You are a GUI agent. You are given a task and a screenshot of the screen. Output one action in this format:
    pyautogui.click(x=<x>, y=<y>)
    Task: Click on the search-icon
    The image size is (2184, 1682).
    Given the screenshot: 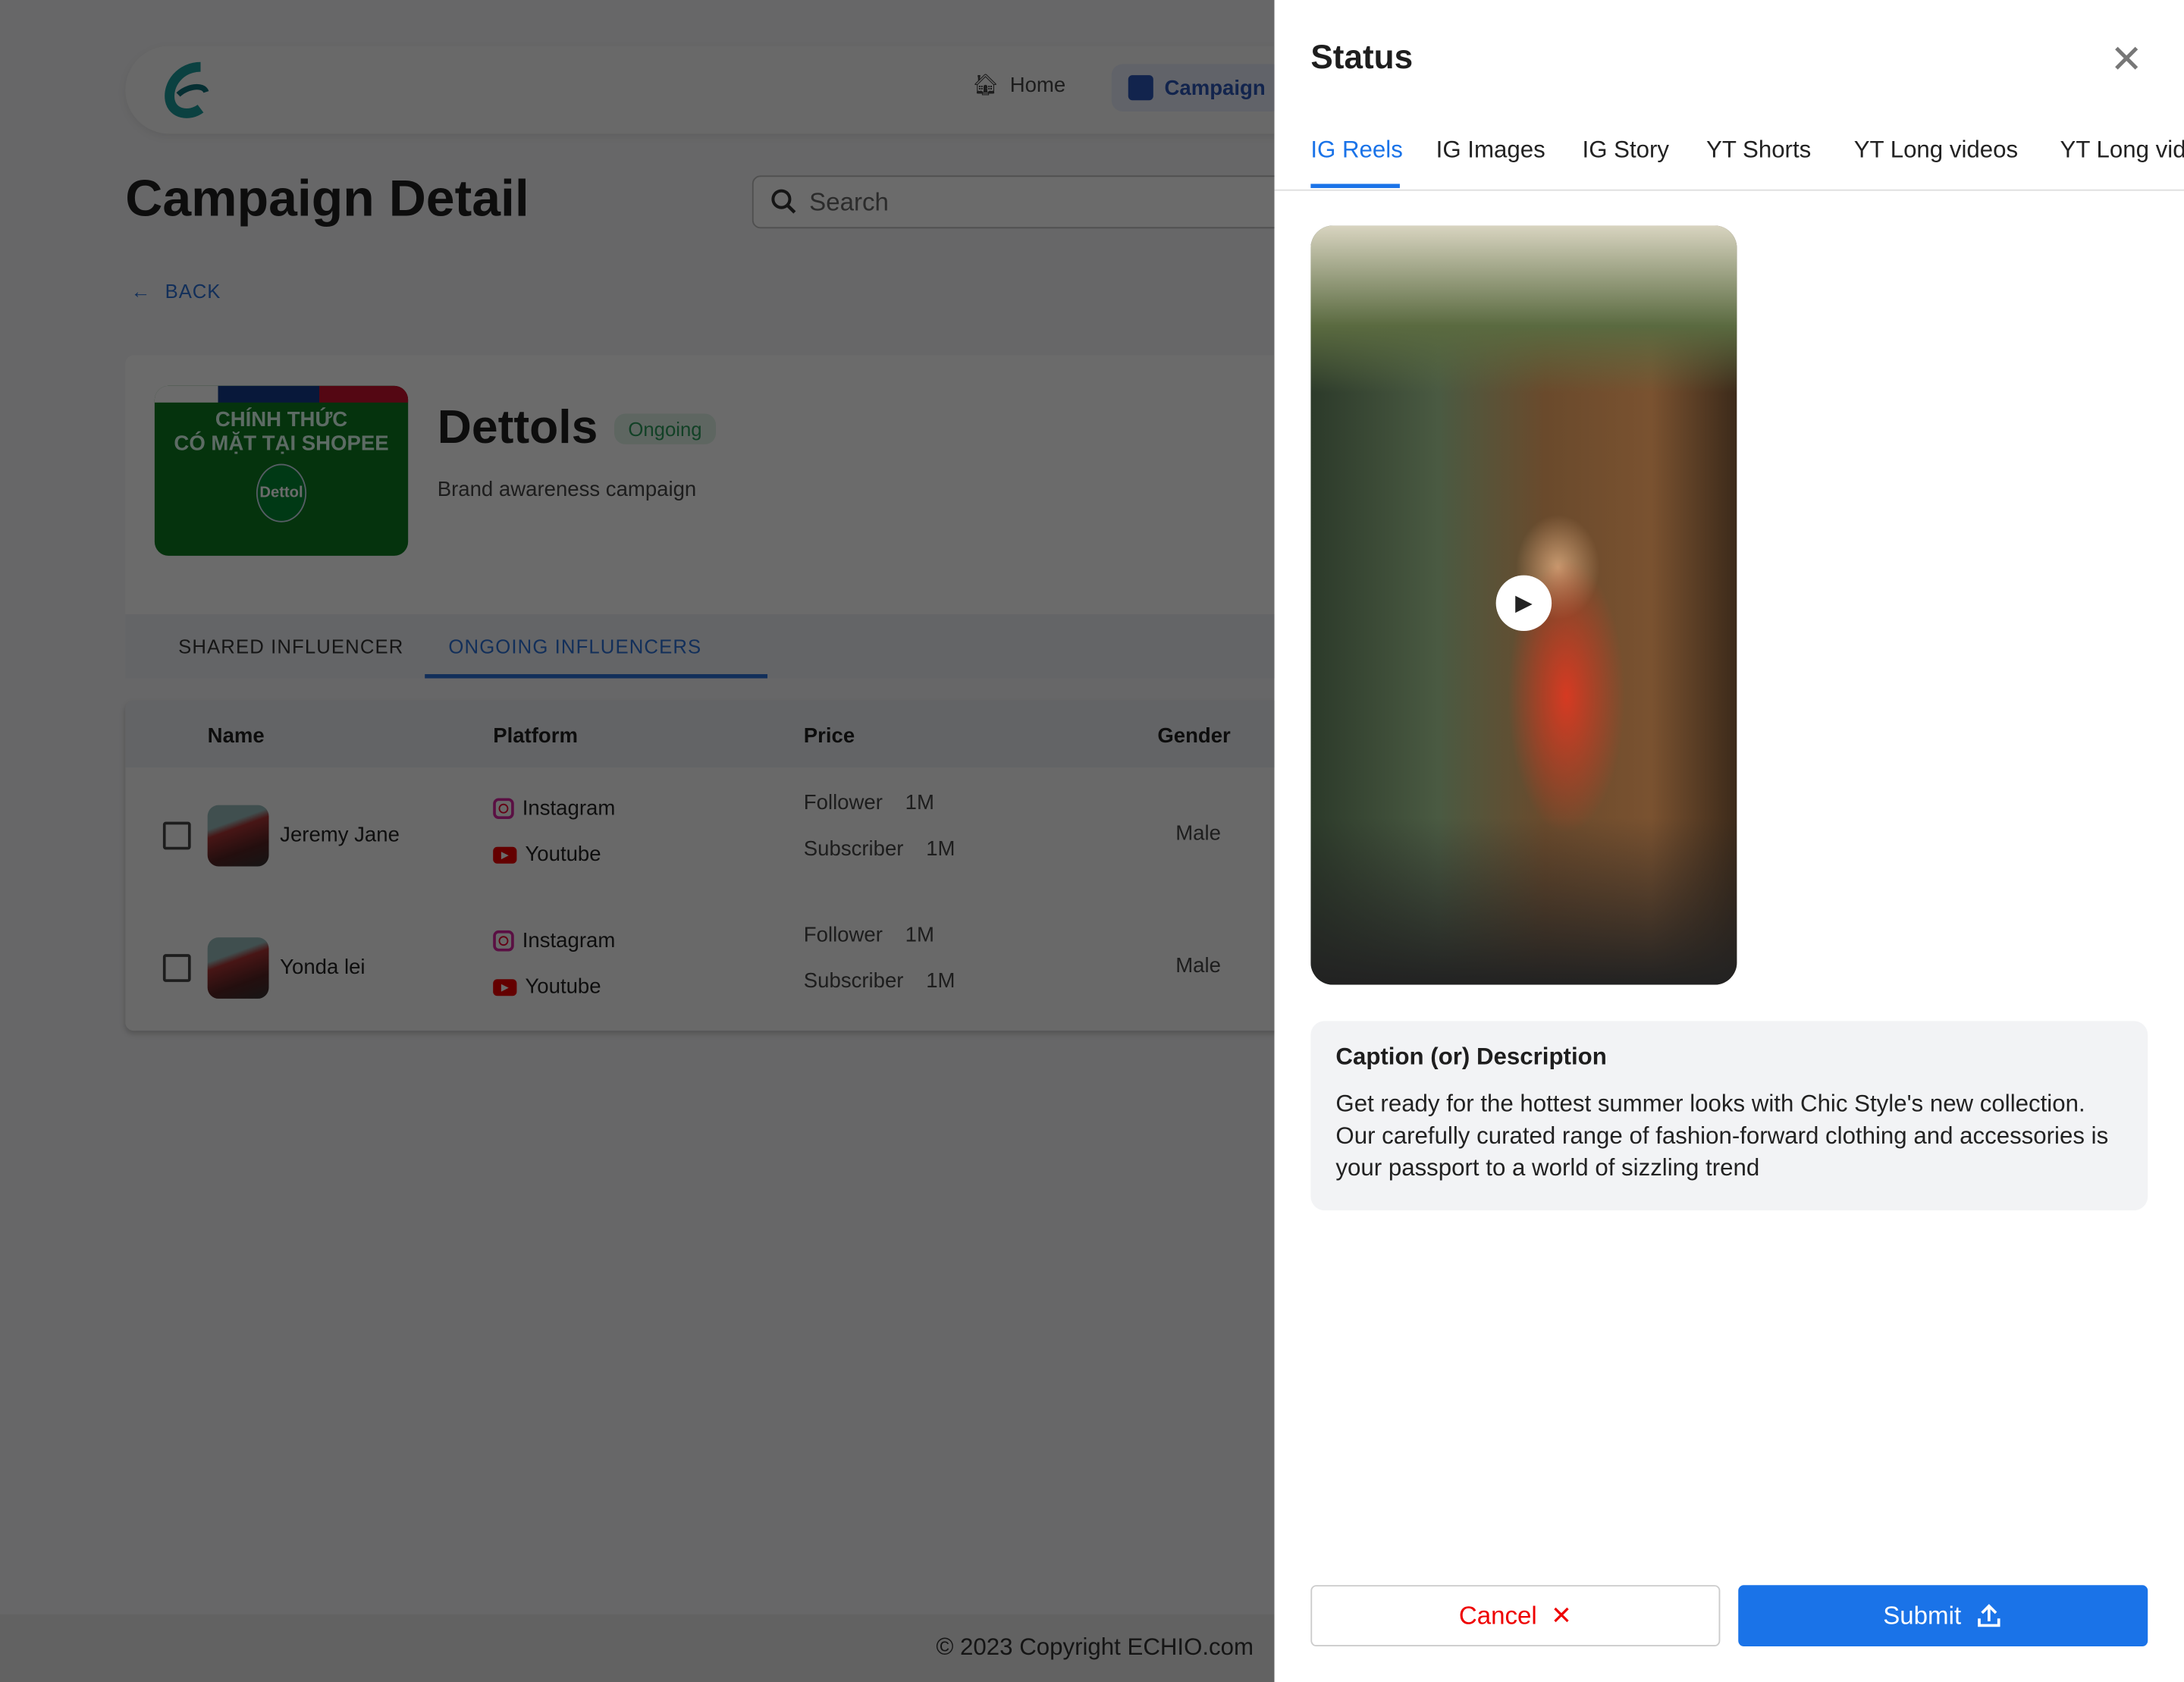 What is the action you would take?
    pyautogui.click(x=783, y=201)
    